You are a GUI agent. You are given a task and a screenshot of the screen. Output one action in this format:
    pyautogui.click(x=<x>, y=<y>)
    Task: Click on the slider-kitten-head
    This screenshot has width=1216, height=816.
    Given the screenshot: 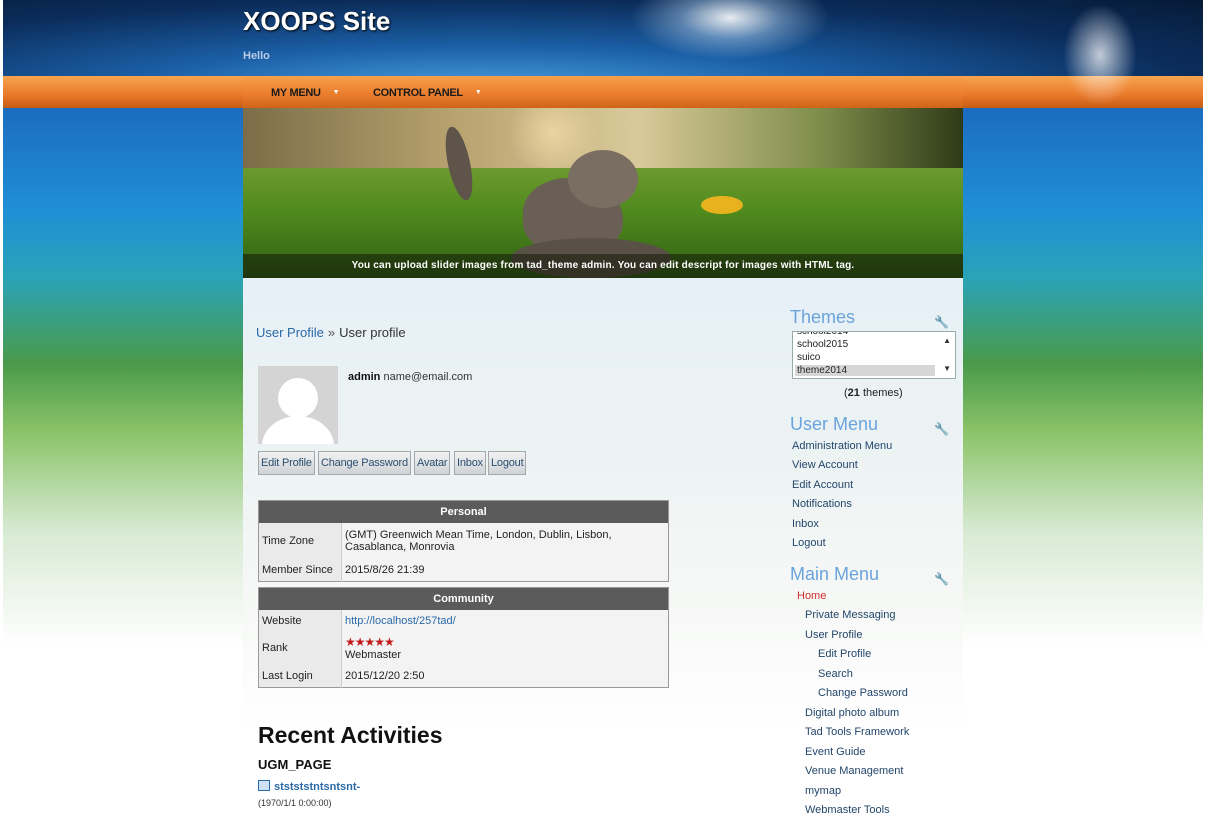 What is the action you would take?
    pyautogui.click(x=603, y=179)
    